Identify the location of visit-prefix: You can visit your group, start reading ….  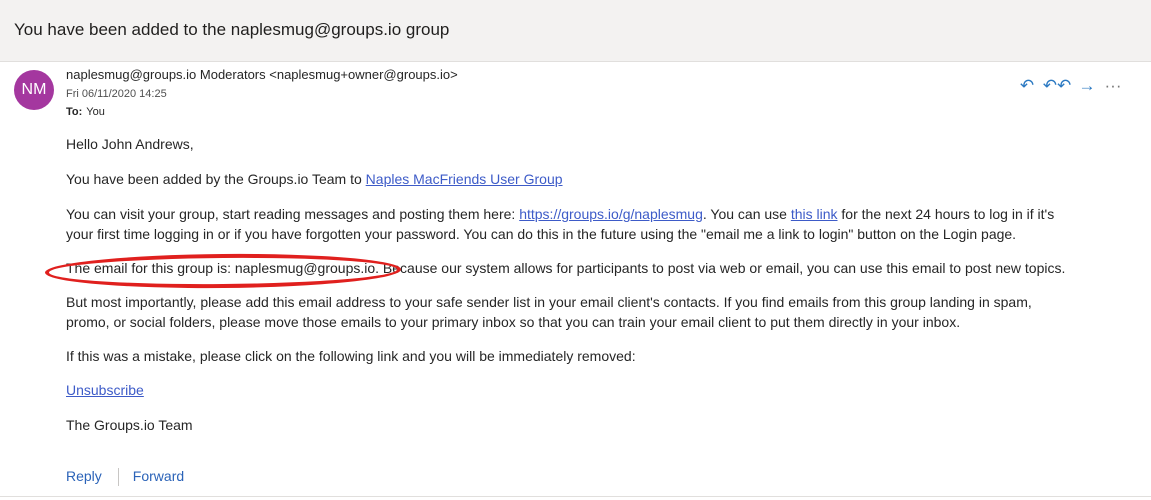
(293, 214).